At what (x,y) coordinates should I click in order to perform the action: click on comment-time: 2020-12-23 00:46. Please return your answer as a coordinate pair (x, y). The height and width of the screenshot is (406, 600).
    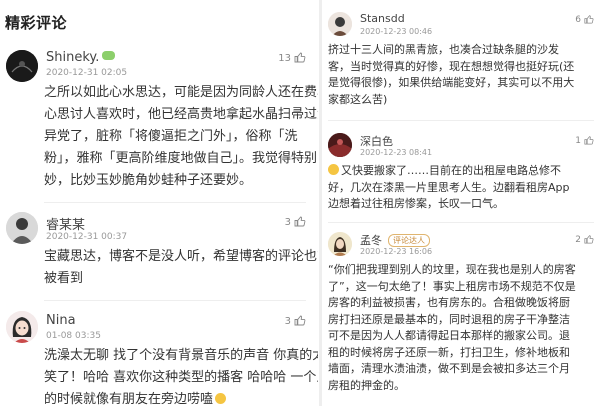
    Looking at the image, I should click on (396, 31).